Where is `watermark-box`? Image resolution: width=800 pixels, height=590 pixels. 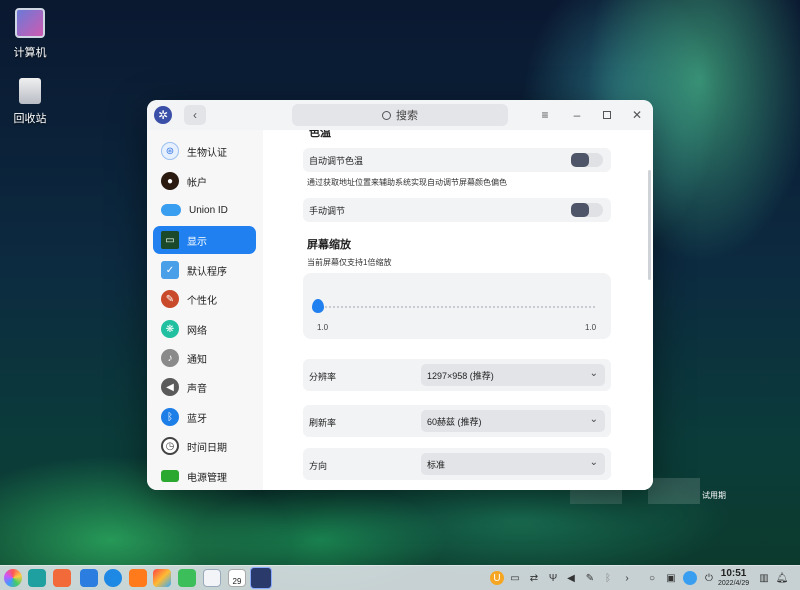 watermark-box is located at coordinates (674, 491).